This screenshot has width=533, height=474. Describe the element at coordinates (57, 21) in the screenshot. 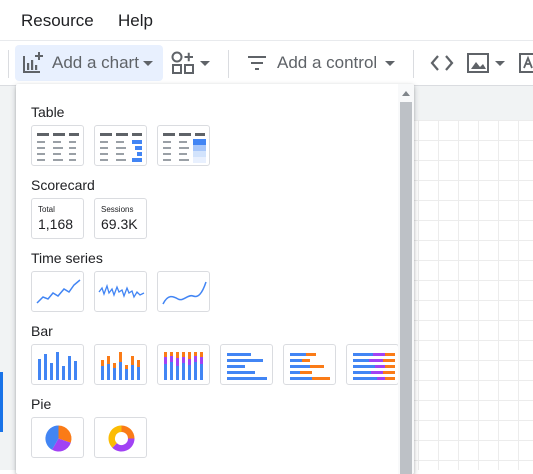

I see `menu-resource: Resource` at that location.